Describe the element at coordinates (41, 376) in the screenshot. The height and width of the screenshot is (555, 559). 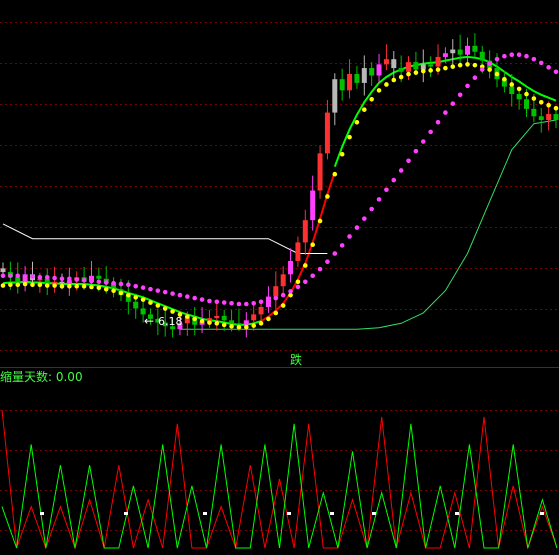
I see `indicator-label: 缩量天数: 0.00` at that location.